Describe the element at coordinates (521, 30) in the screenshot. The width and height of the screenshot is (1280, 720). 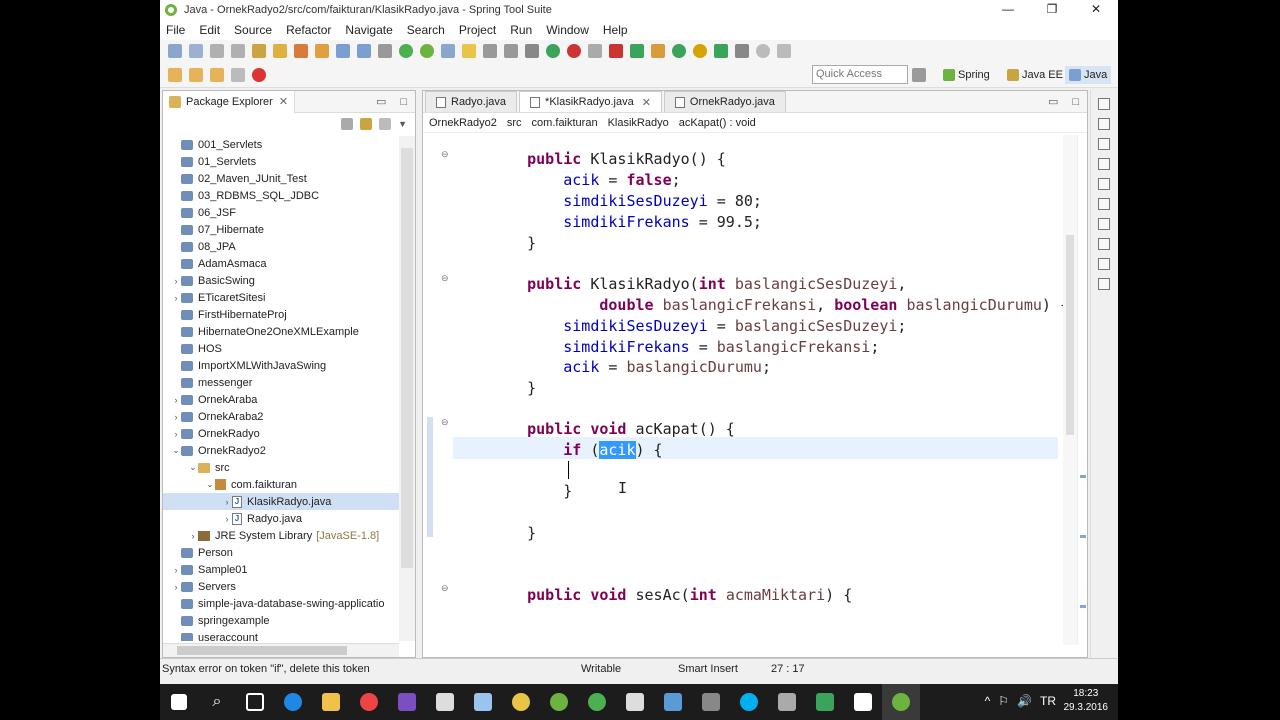
I see `menu-run: Run` at that location.